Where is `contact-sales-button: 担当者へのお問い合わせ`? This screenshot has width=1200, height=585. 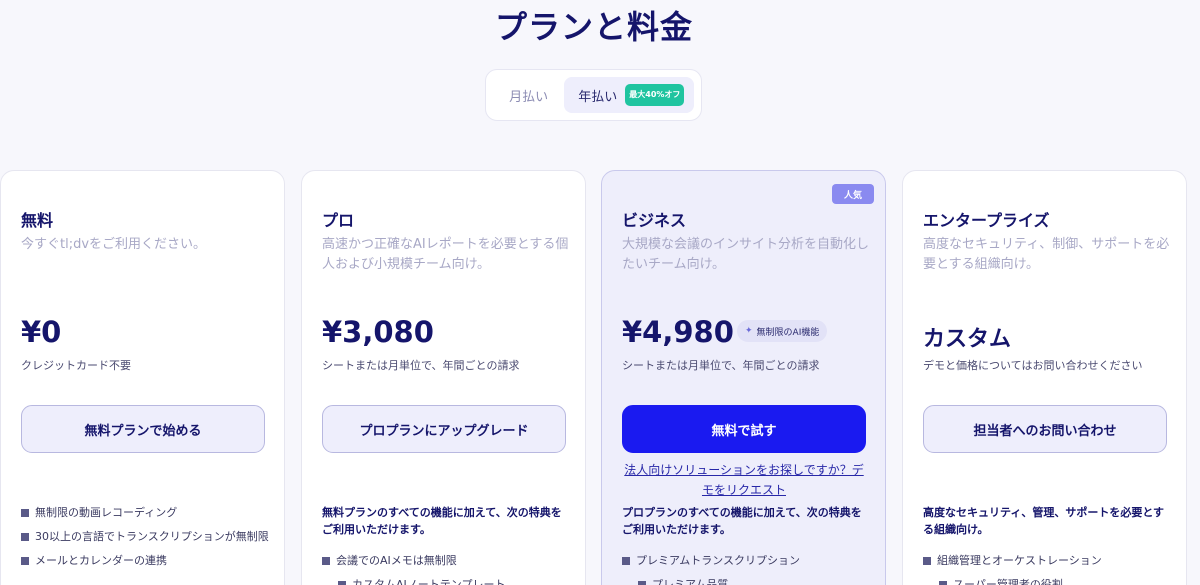
contact-sales-button: 担当者へのお問い合わせ is located at coordinates (1045, 429).